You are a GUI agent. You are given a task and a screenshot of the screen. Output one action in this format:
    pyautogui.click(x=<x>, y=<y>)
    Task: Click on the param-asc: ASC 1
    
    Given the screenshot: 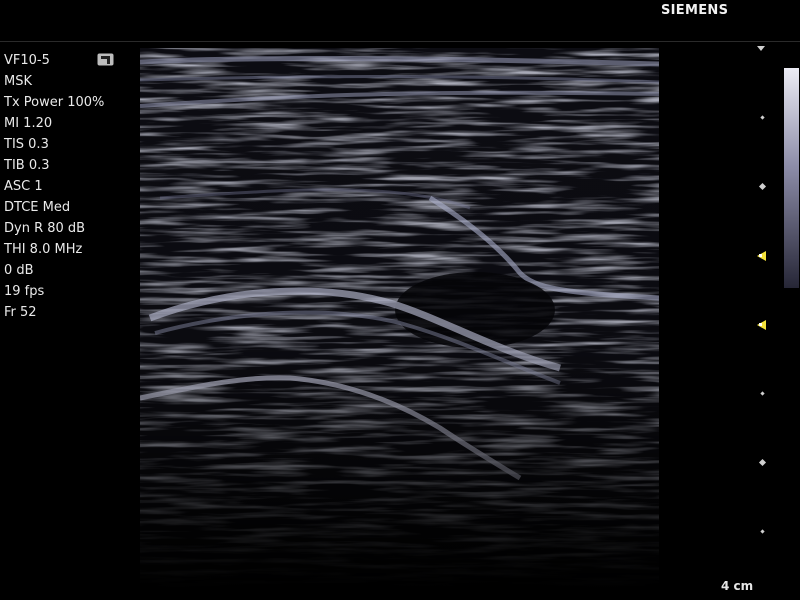 What is the action you would take?
    pyautogui.click(x=23, y=186)
    